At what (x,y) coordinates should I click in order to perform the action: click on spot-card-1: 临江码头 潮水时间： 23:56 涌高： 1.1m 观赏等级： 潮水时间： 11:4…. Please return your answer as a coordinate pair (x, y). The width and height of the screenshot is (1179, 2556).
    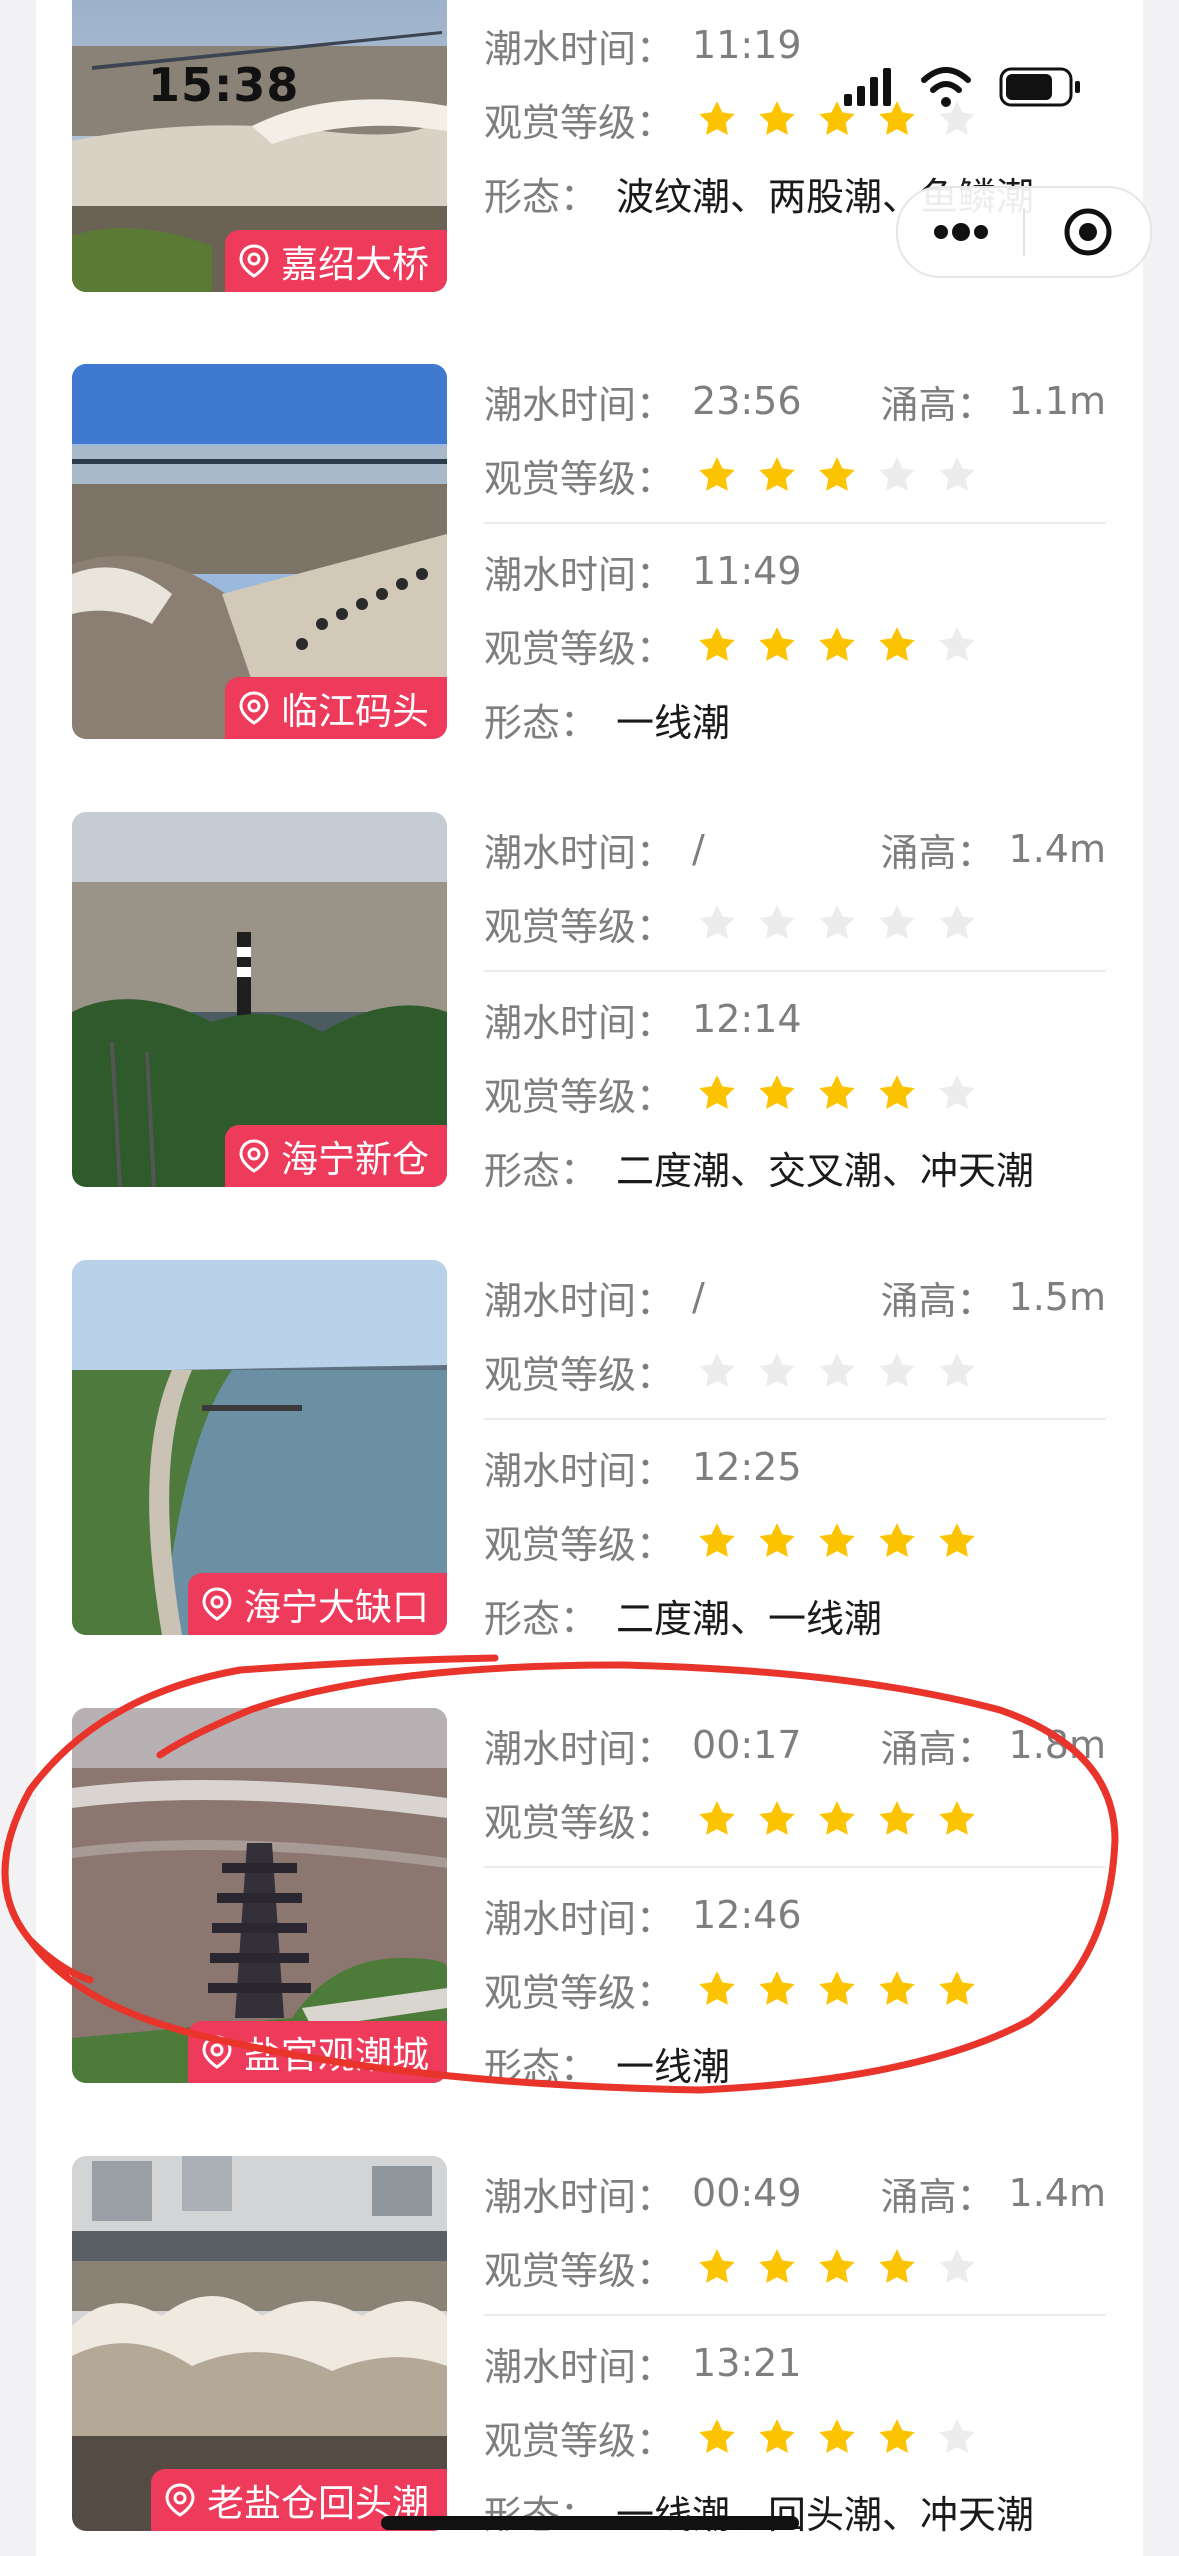
    Looking at the image, I should click on (590, 554).